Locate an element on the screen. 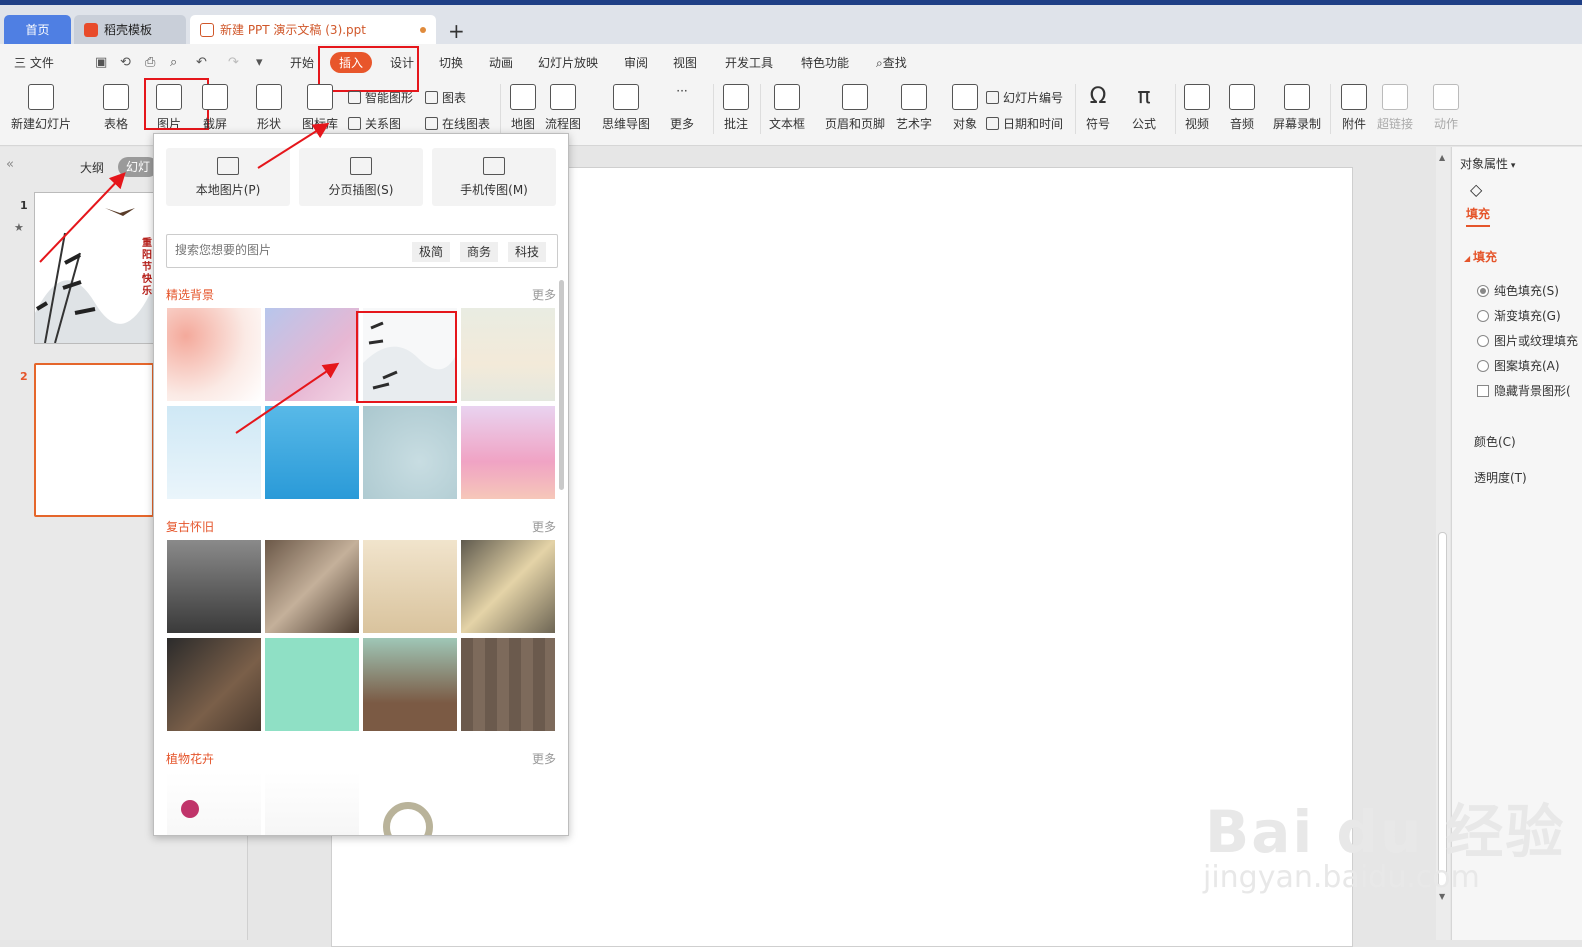 The image size is (1582, 947). annotation-arrows is located at coordinates (189, 278).